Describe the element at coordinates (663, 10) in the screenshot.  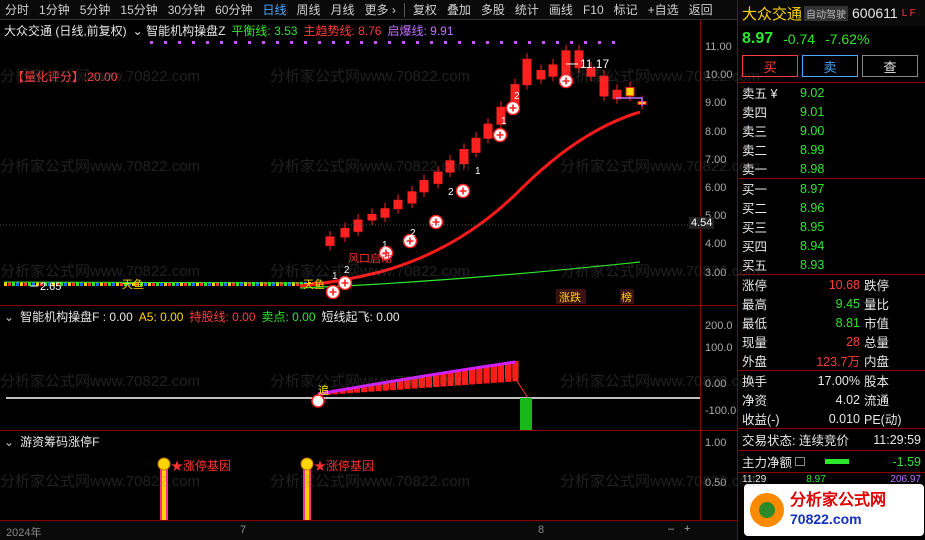
I see `toolbar-item: +自选` at that location.